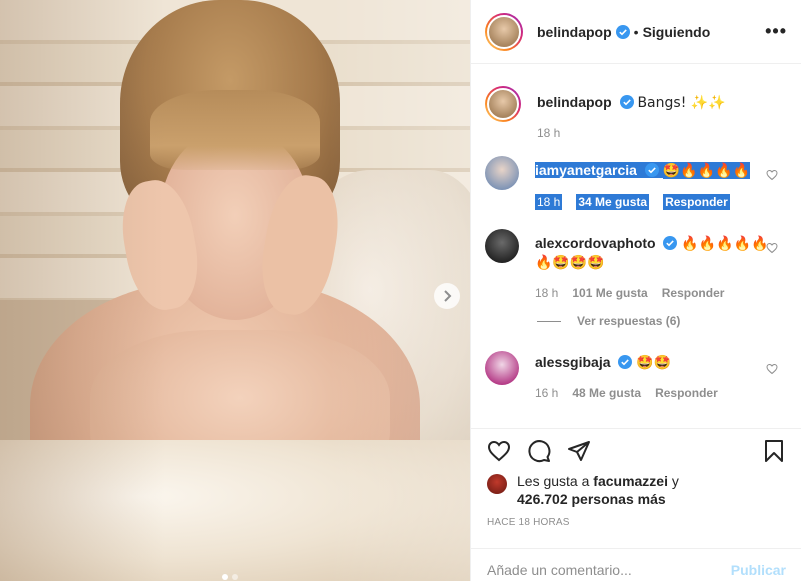 The width and height of the screenshot is (801, 581). What do you see at coordinates (546, 393) in the screenshot?
I see `comment-time: 16 h` at bounding box center [546, 393].